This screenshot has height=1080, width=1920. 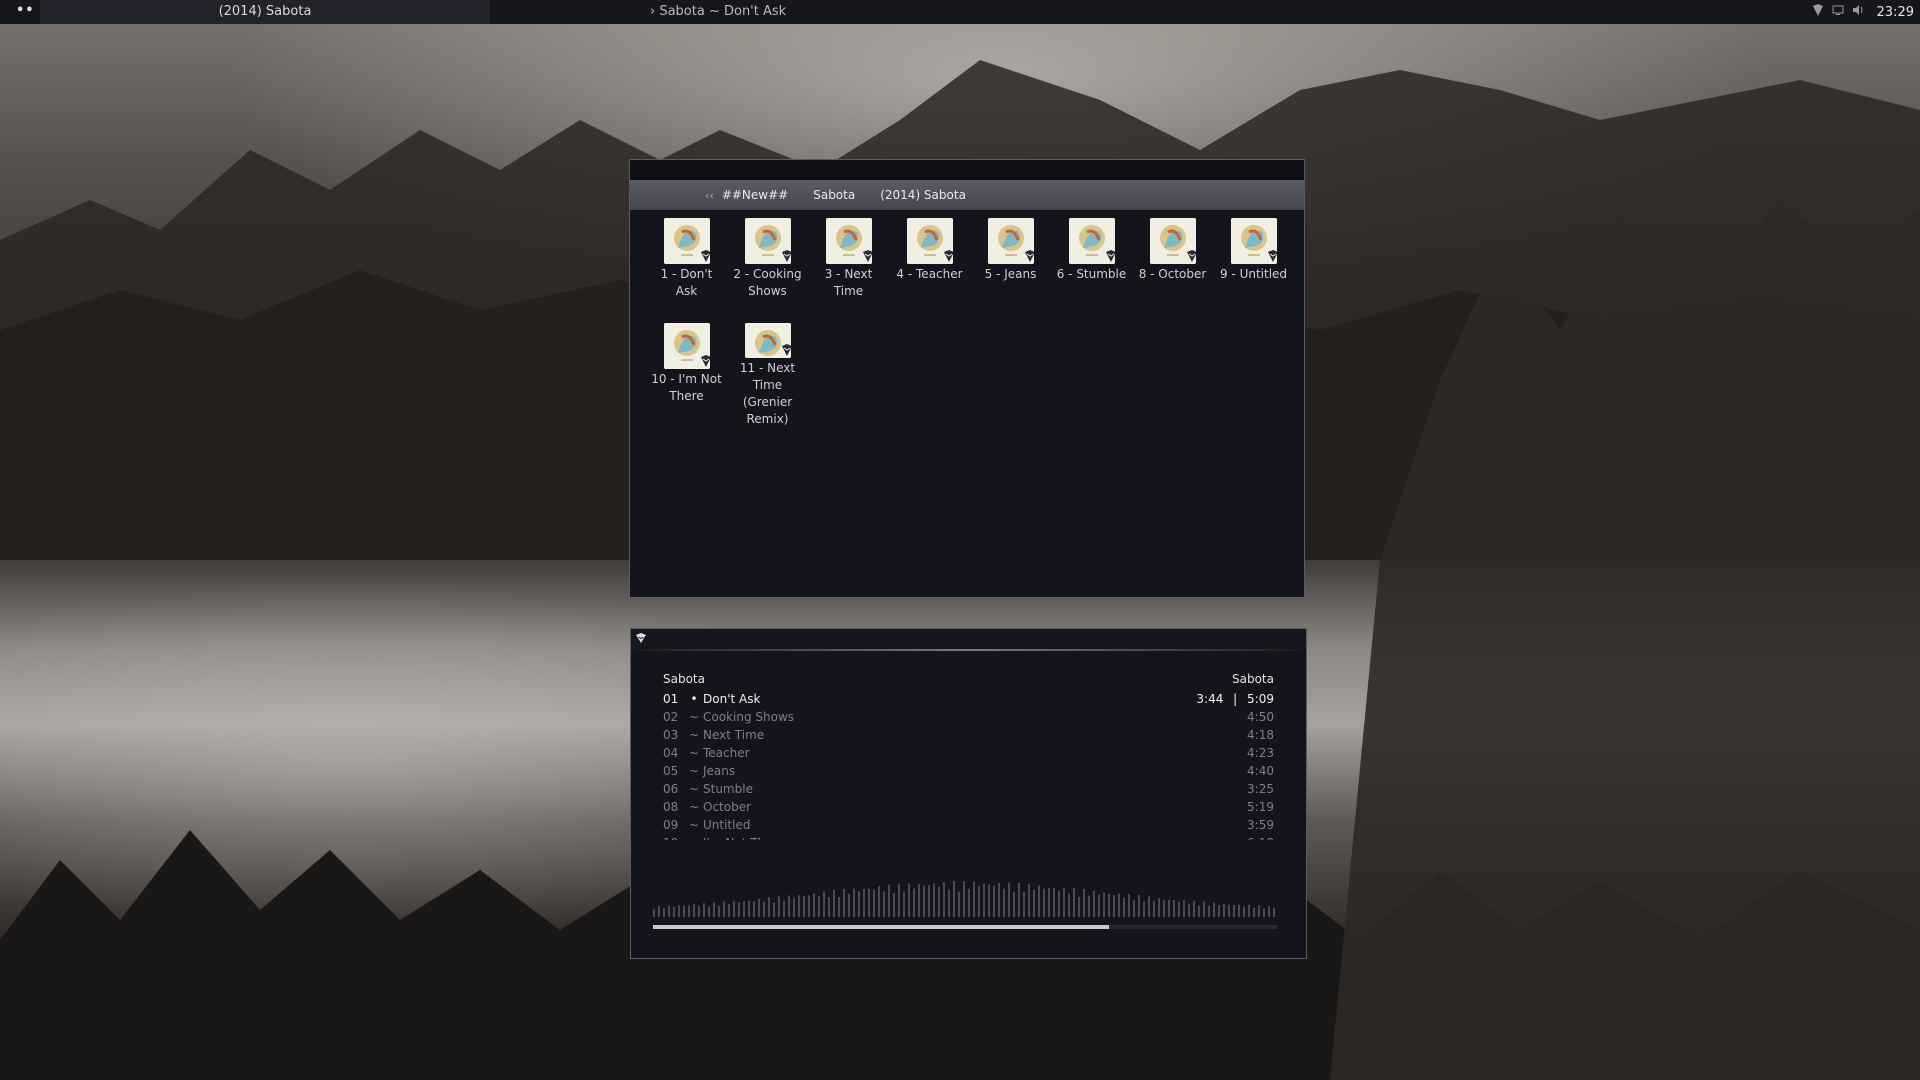 I want to click on track-title: Jeans, so click(x=719, y=771).